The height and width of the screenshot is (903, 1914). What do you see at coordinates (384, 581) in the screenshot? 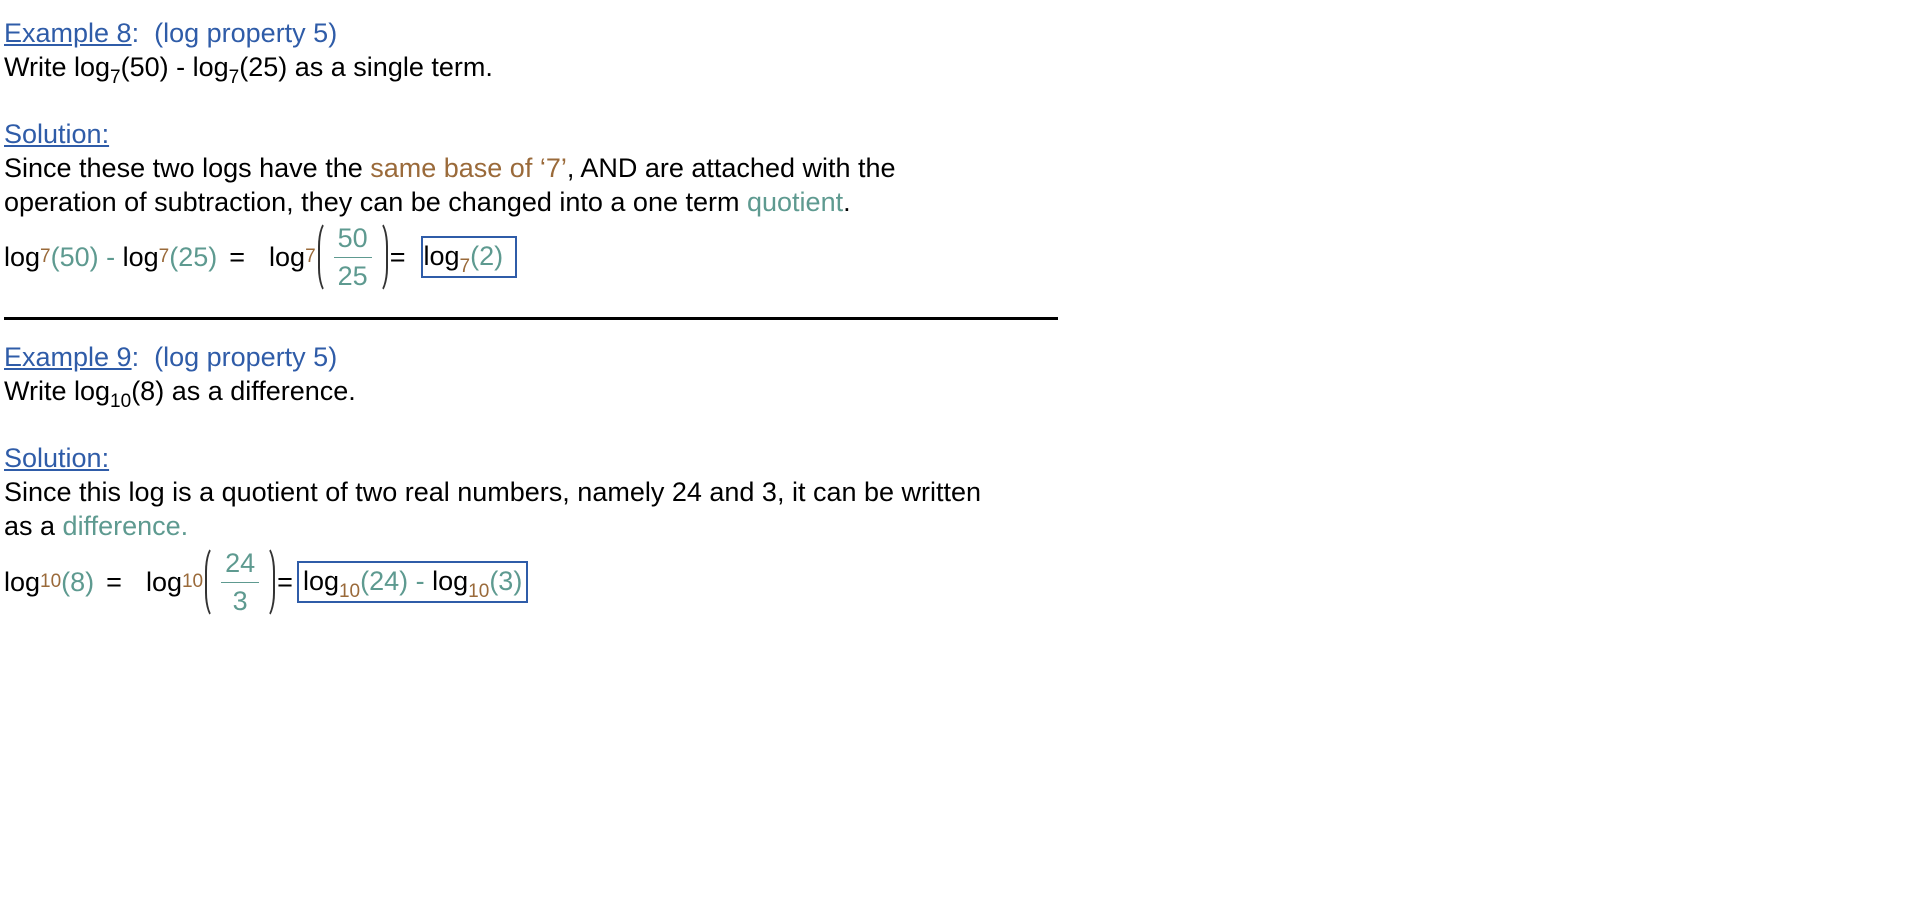
I see `answer-arg: (24)` at bounding box center [384, 581].